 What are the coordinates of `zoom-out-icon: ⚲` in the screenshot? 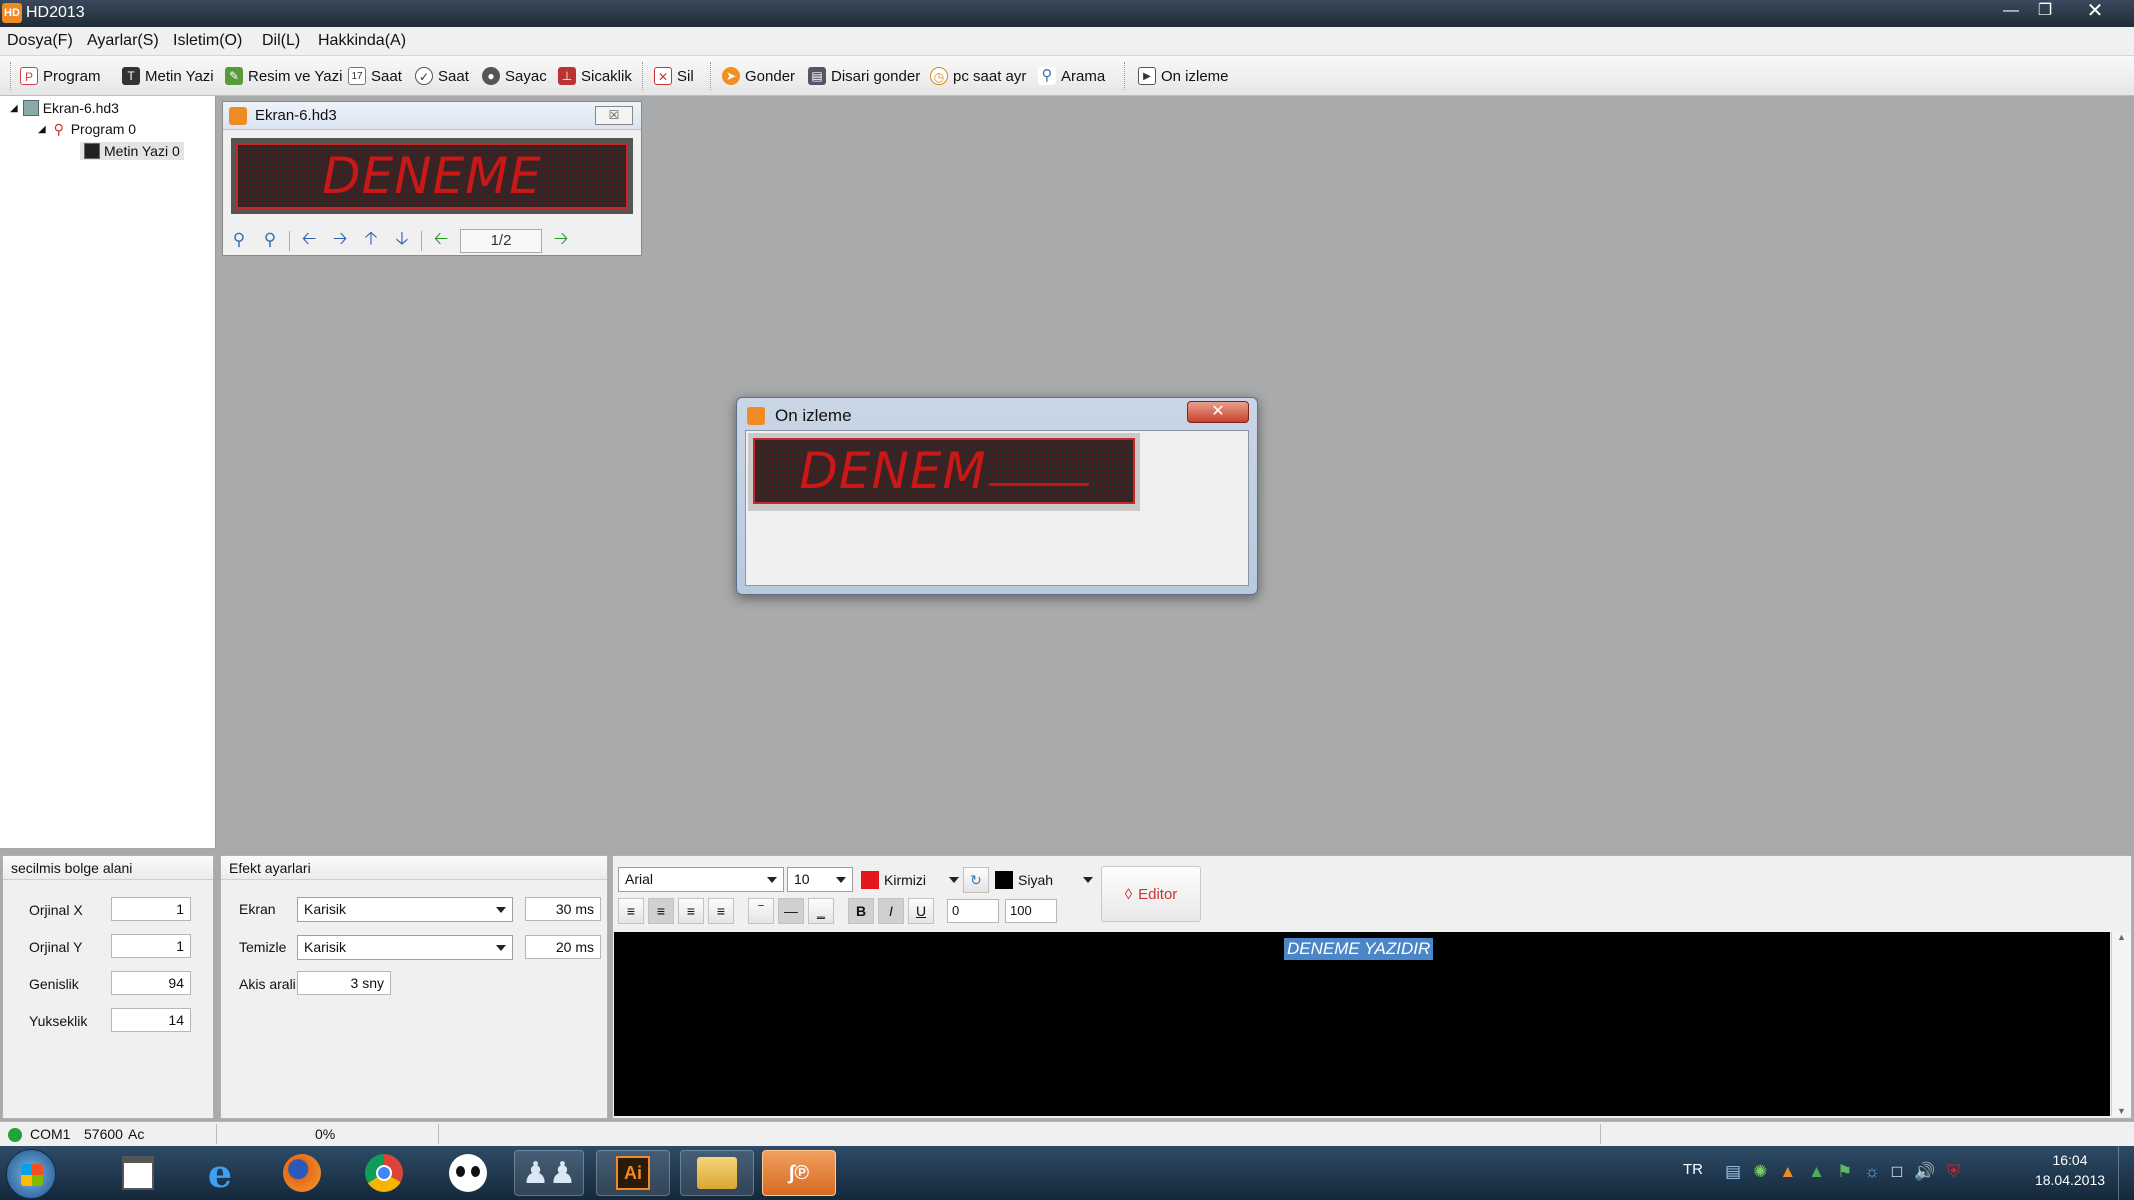 It's located at (270, 241).